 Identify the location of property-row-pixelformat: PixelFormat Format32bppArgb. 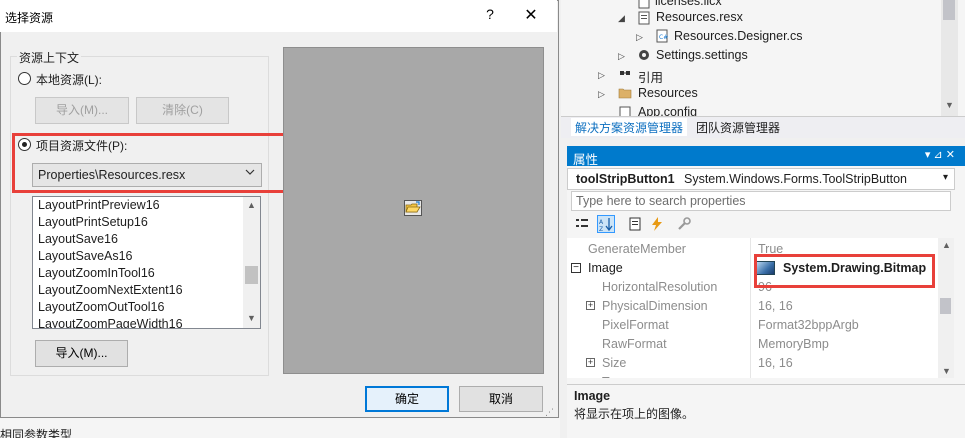
(758, 325).